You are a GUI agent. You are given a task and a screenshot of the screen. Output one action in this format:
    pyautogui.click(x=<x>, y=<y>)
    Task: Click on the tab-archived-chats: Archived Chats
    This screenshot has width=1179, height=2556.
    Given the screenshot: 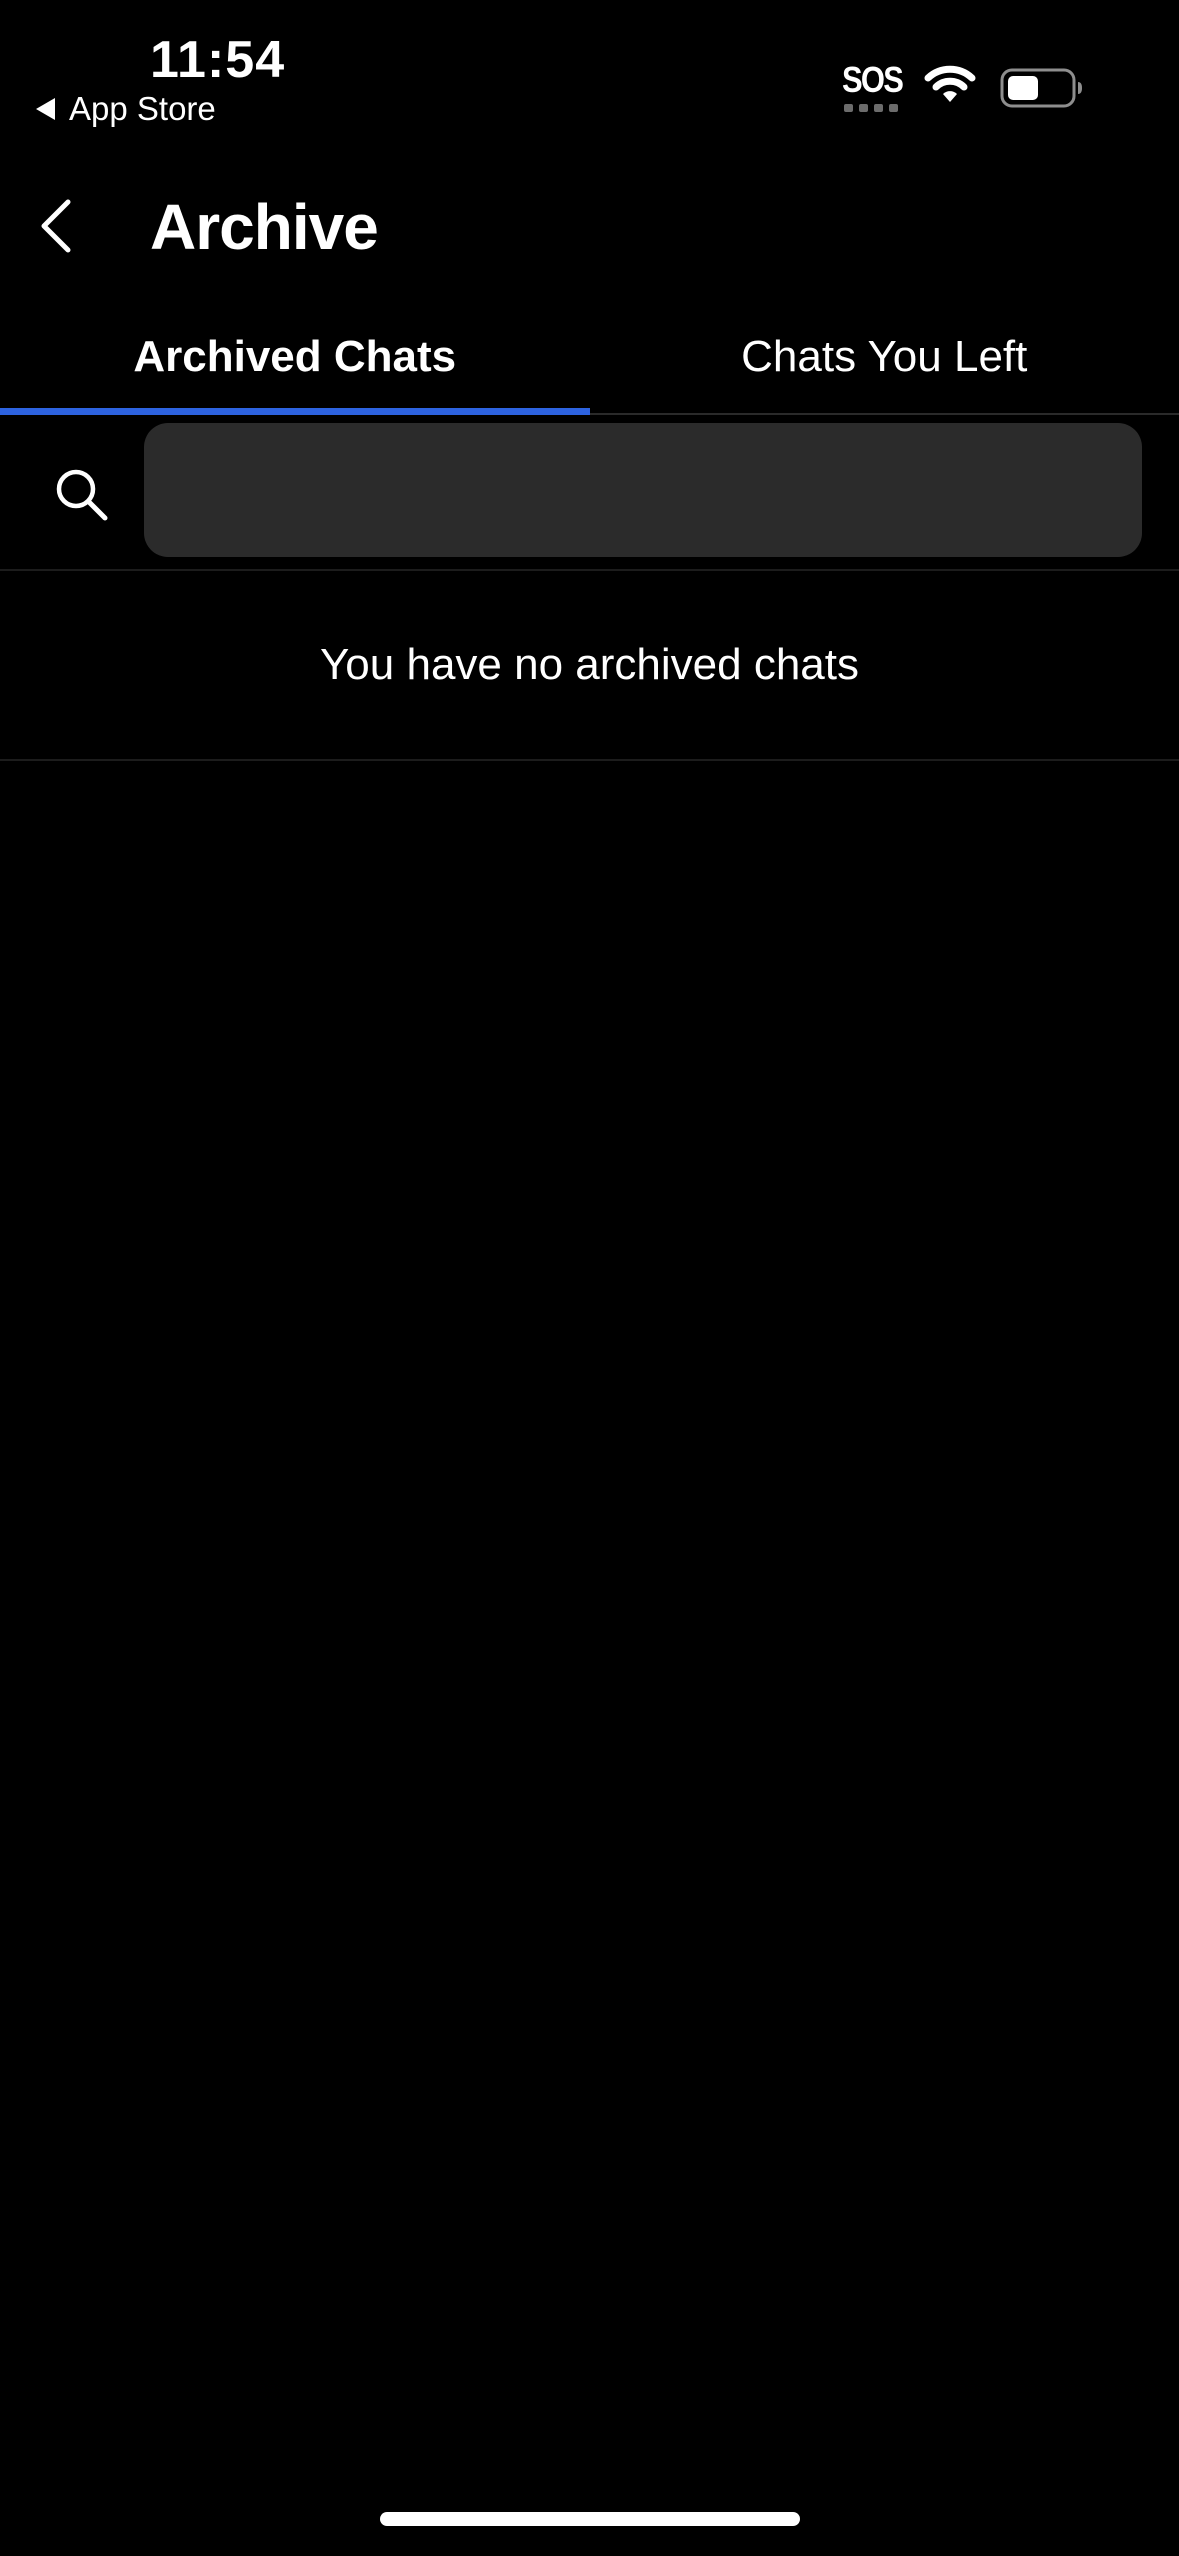 What is the action you would take?
    pyautogui.click(x=295, y=357)
    